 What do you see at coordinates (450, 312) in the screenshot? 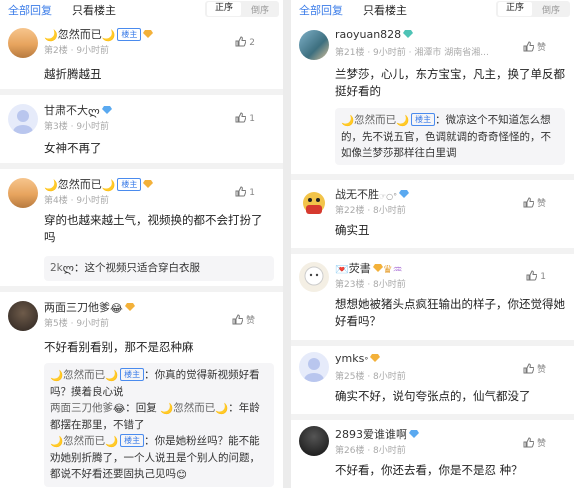
I see `post-content: 想想她被猪头点疯狂输出的样子，你还觉得她好看吗？` at bounding box center [450, 312].